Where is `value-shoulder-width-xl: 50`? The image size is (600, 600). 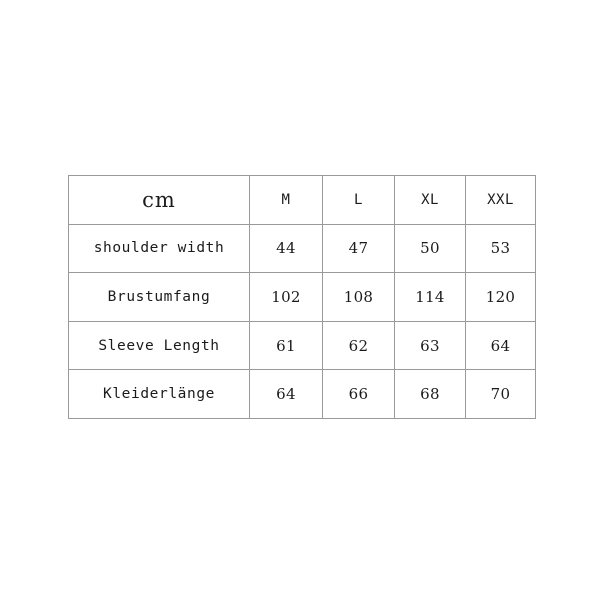 value-shoulder-width-xl: 50 is located at coordinates (430, 248).